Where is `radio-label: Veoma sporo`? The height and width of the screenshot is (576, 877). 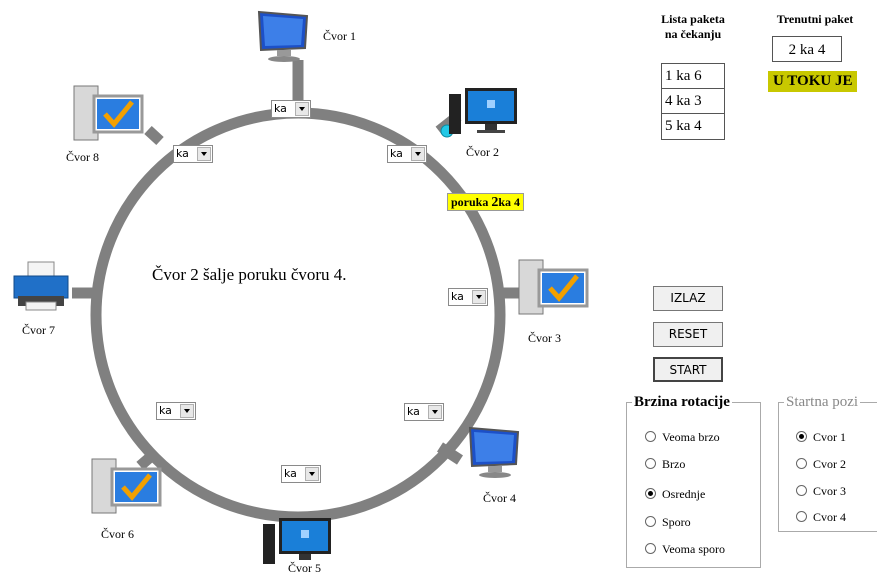 radio-label: Veoma sporo is located at coordinates (693, 549).